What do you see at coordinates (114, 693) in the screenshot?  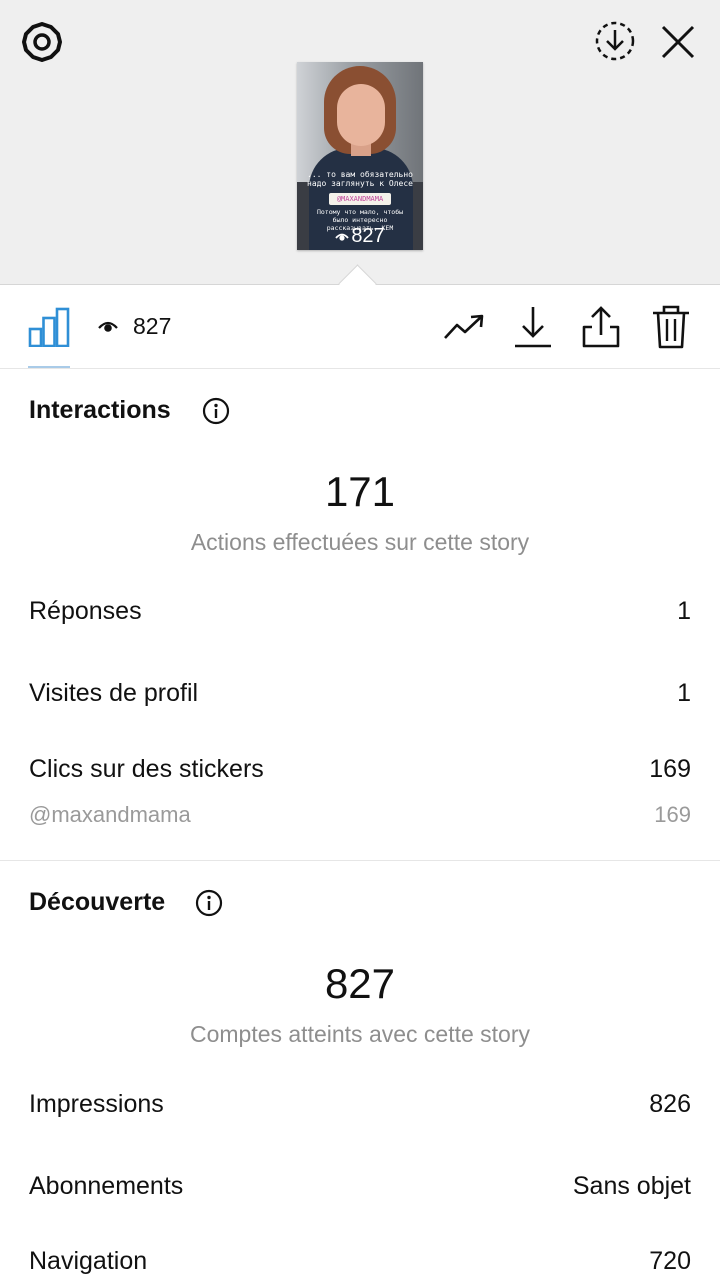 I see `interactions-row-label: Visites de profil` at bounding box center [114, 693].